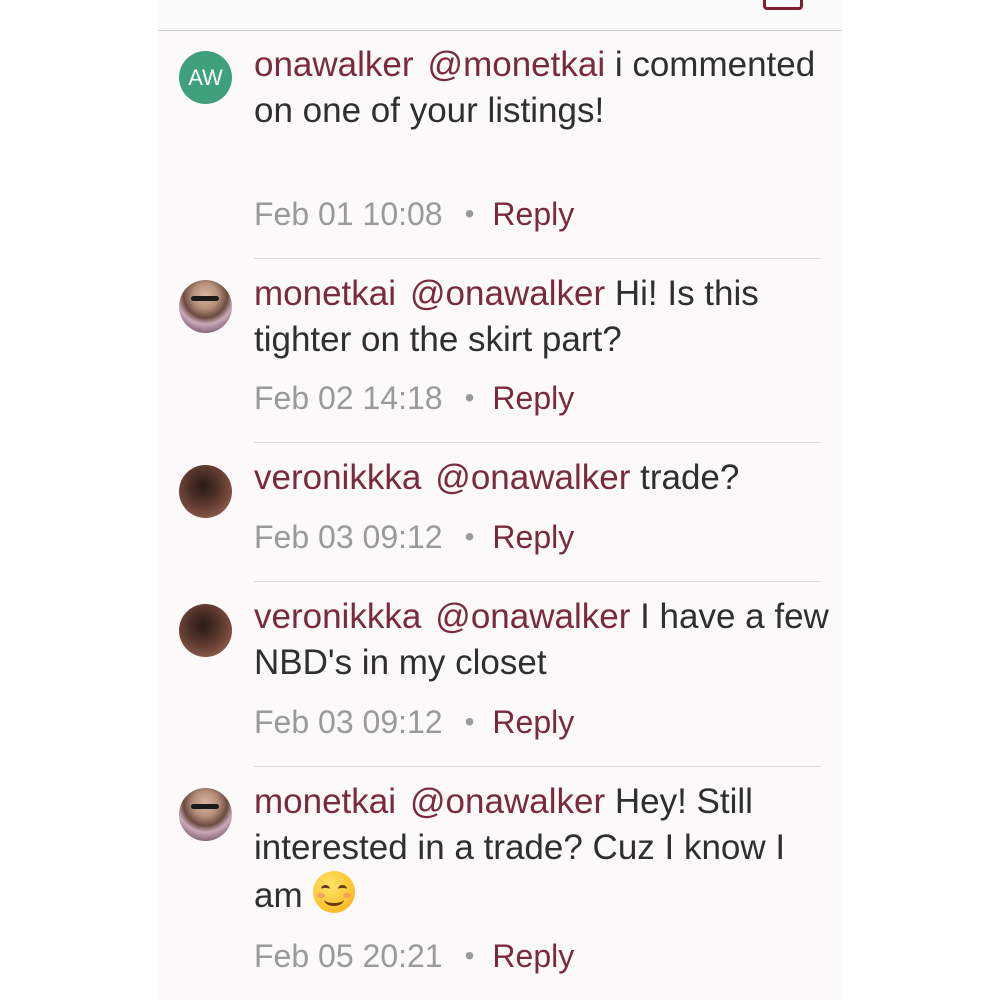  I want to click on comment-meta: Feb 01 10:08 • Reply, so click(414, 214).